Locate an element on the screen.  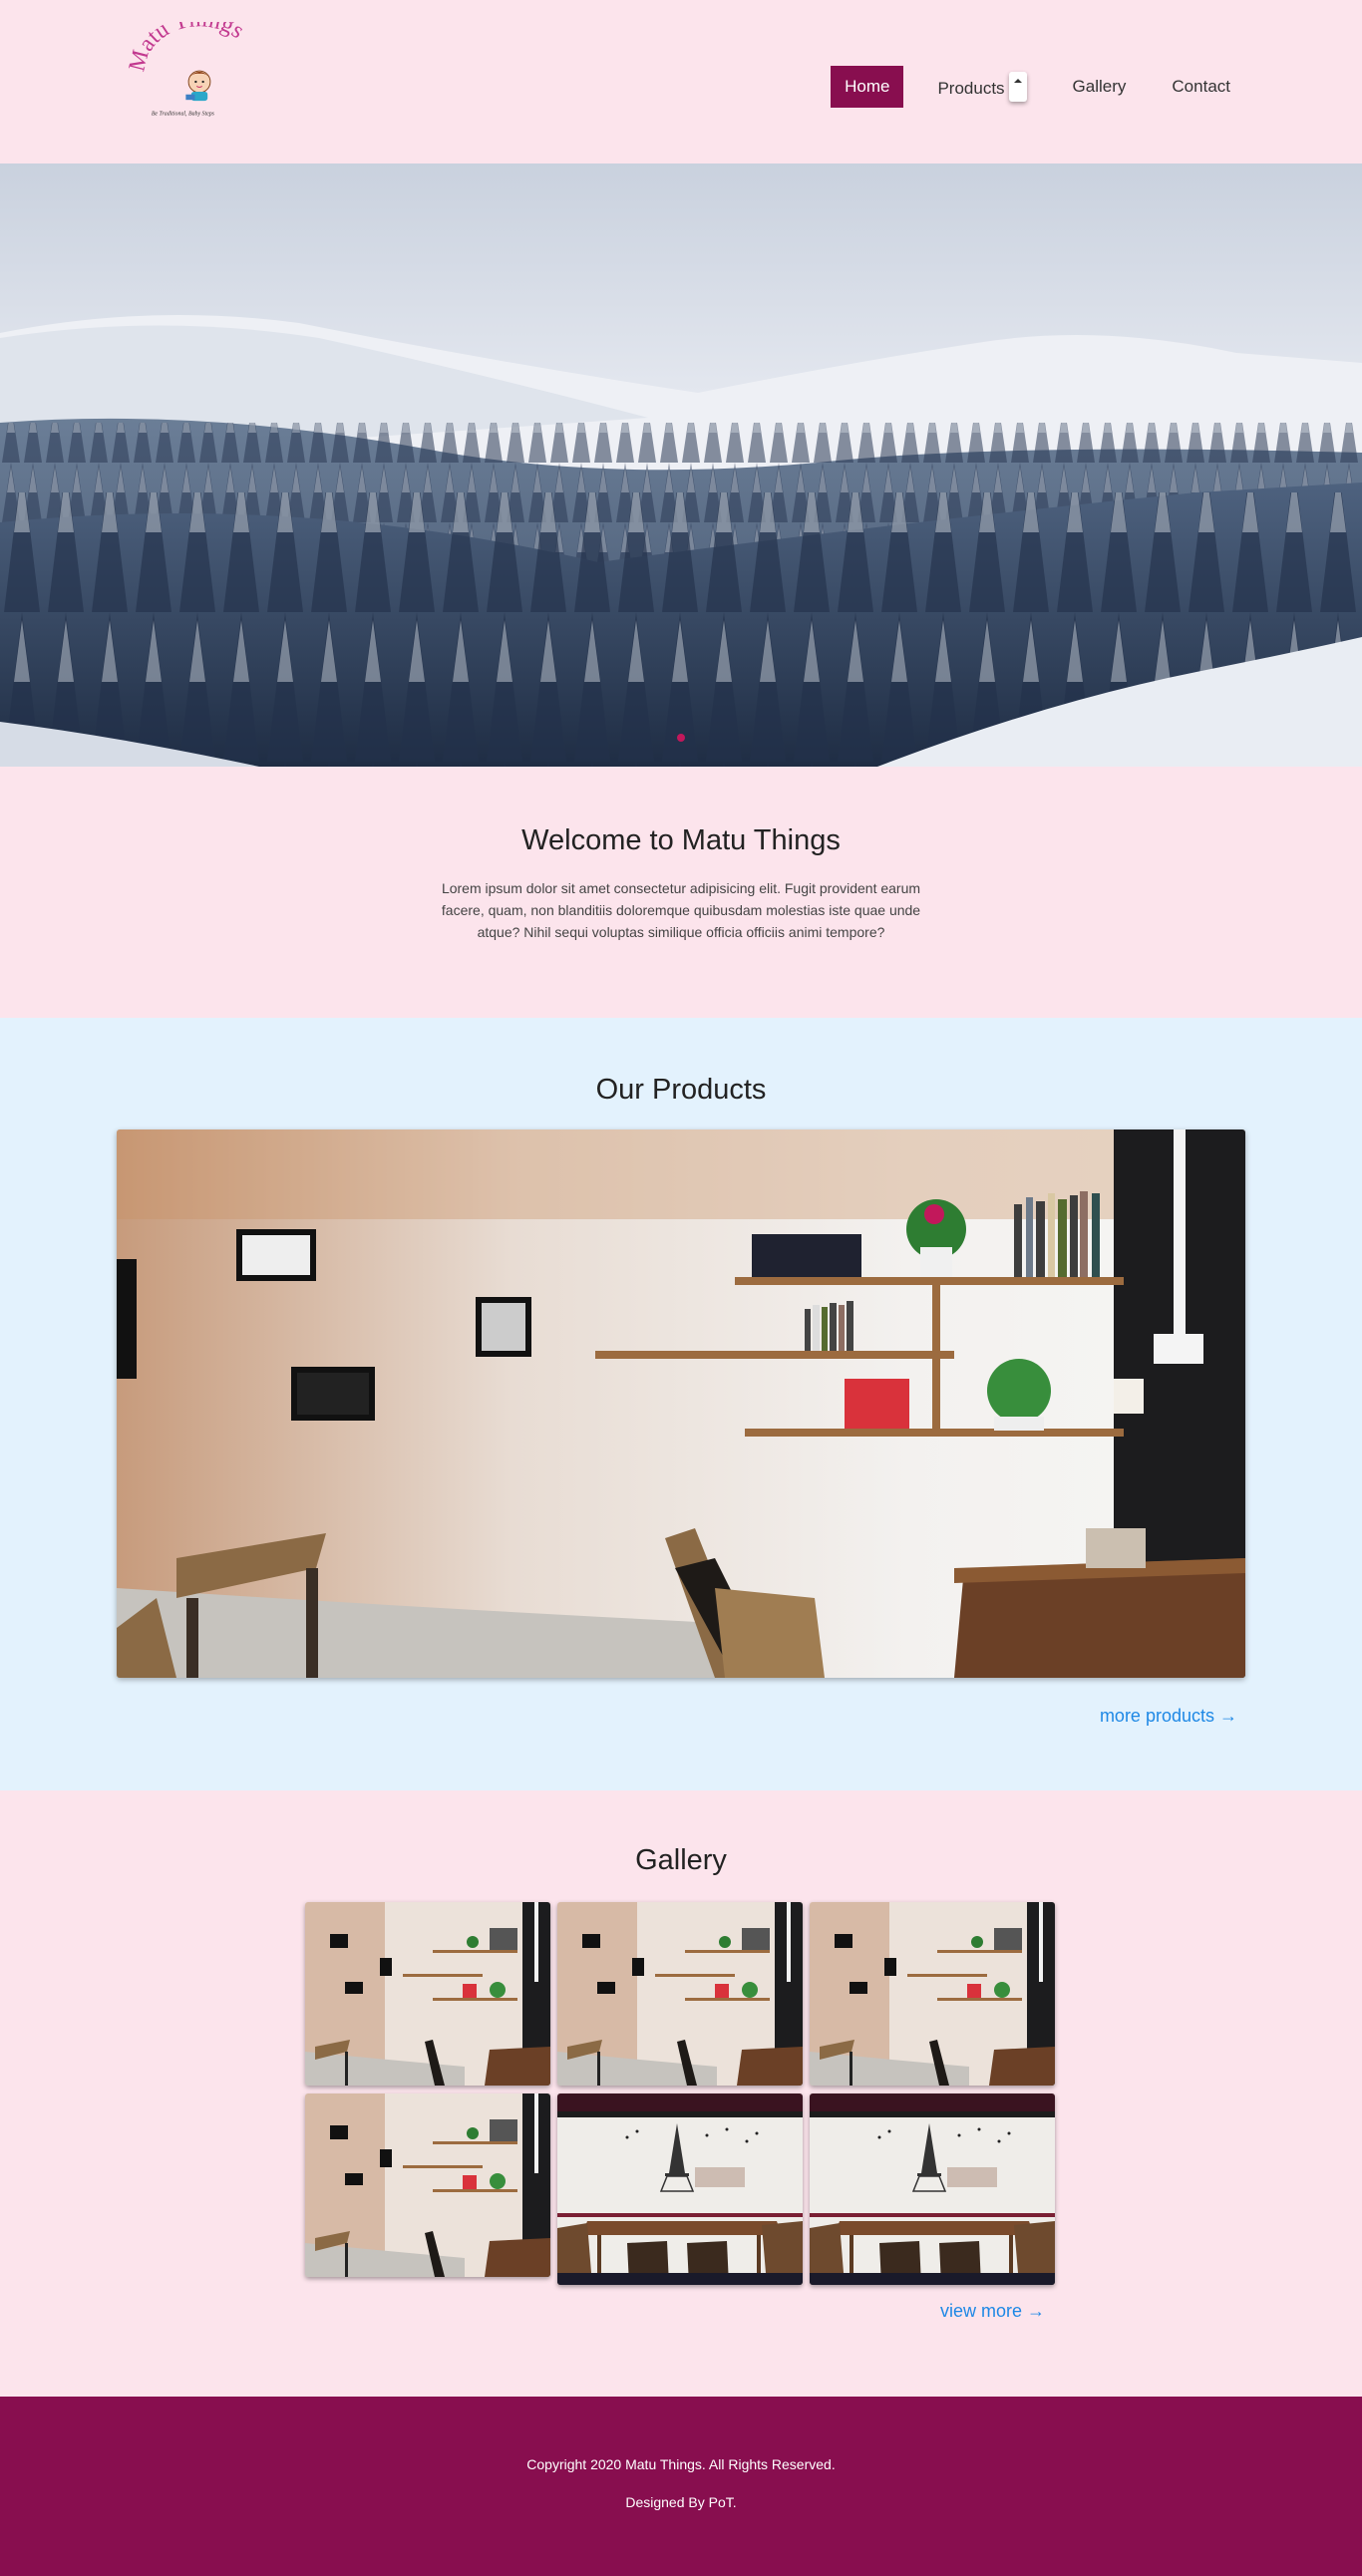
brand-logo: Matu Things Be Traditional, Baby Steps is located at coordinates (200, 77).